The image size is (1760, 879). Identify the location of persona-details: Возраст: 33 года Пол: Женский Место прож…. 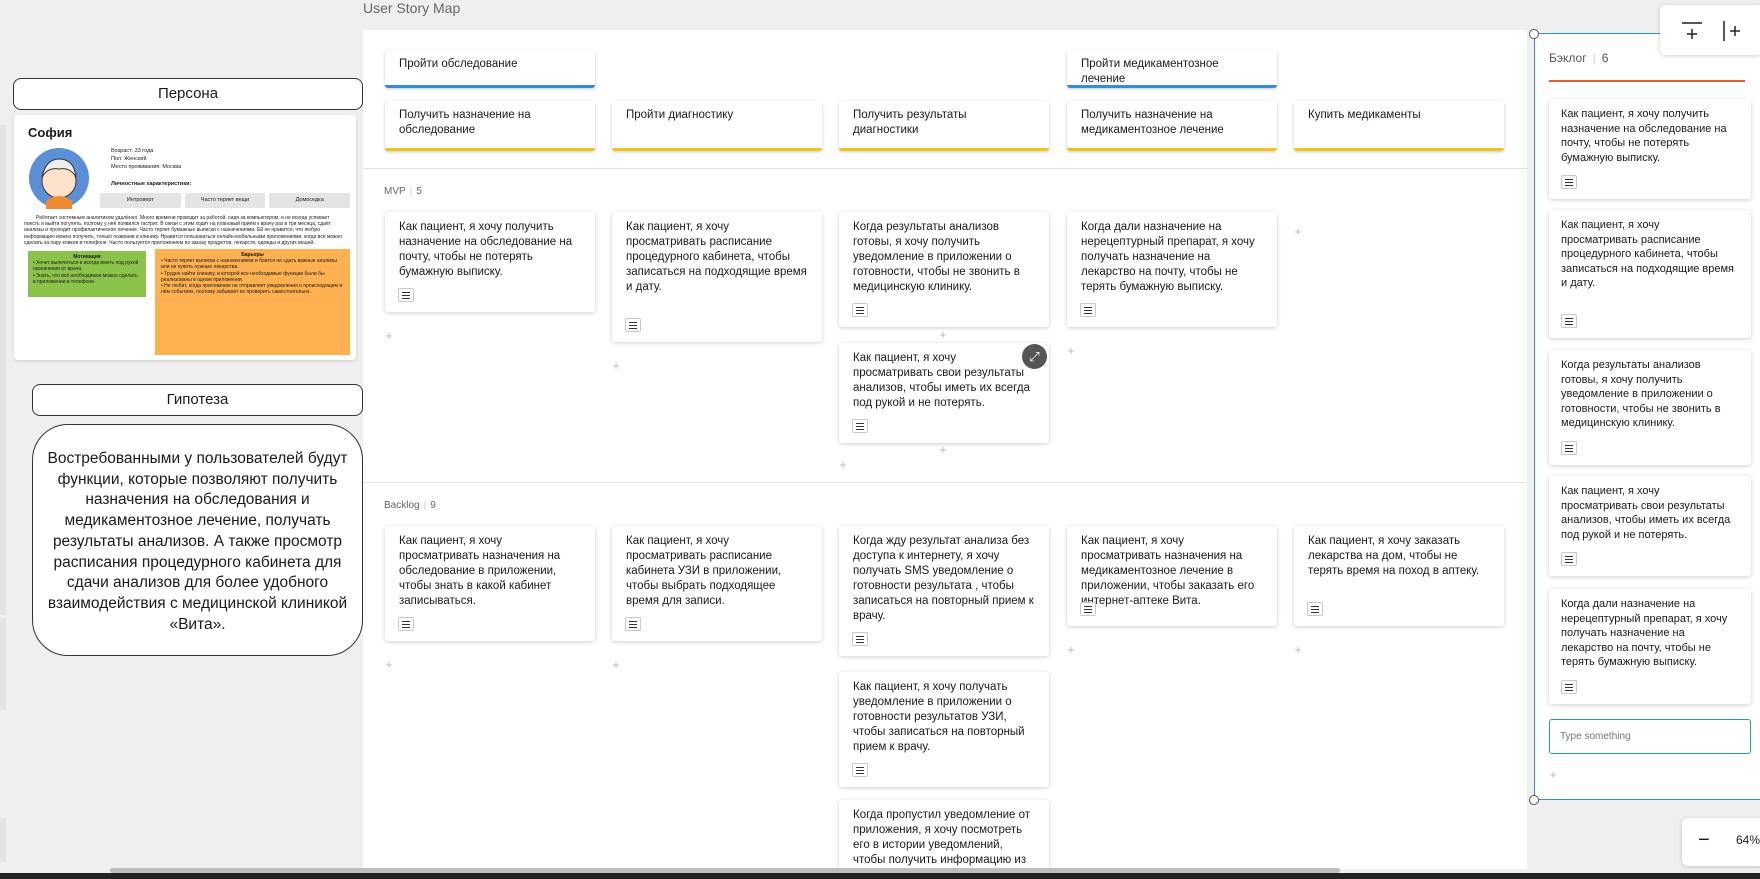
(146, 159).